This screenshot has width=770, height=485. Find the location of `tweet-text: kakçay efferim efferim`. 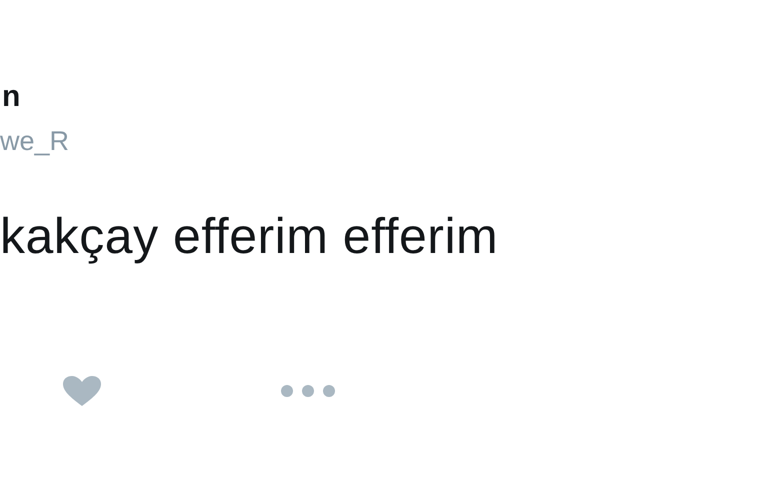

tweet-text: kakçay efferim efferim is located at coordinates (249, 236).